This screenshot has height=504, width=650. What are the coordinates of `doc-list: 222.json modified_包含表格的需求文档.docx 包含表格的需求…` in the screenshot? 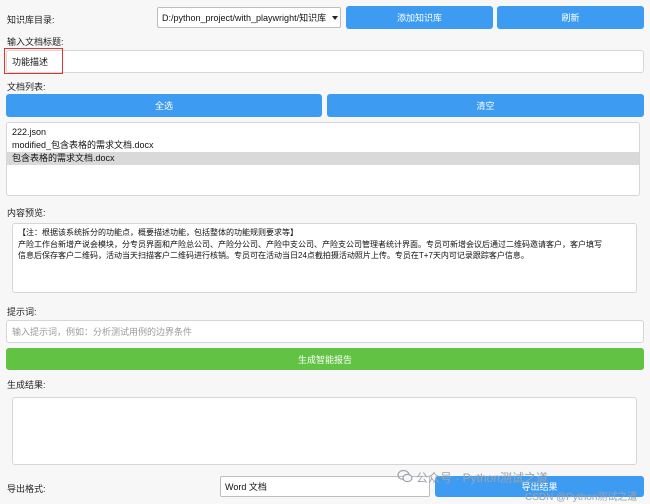 It's located at (323, 159).